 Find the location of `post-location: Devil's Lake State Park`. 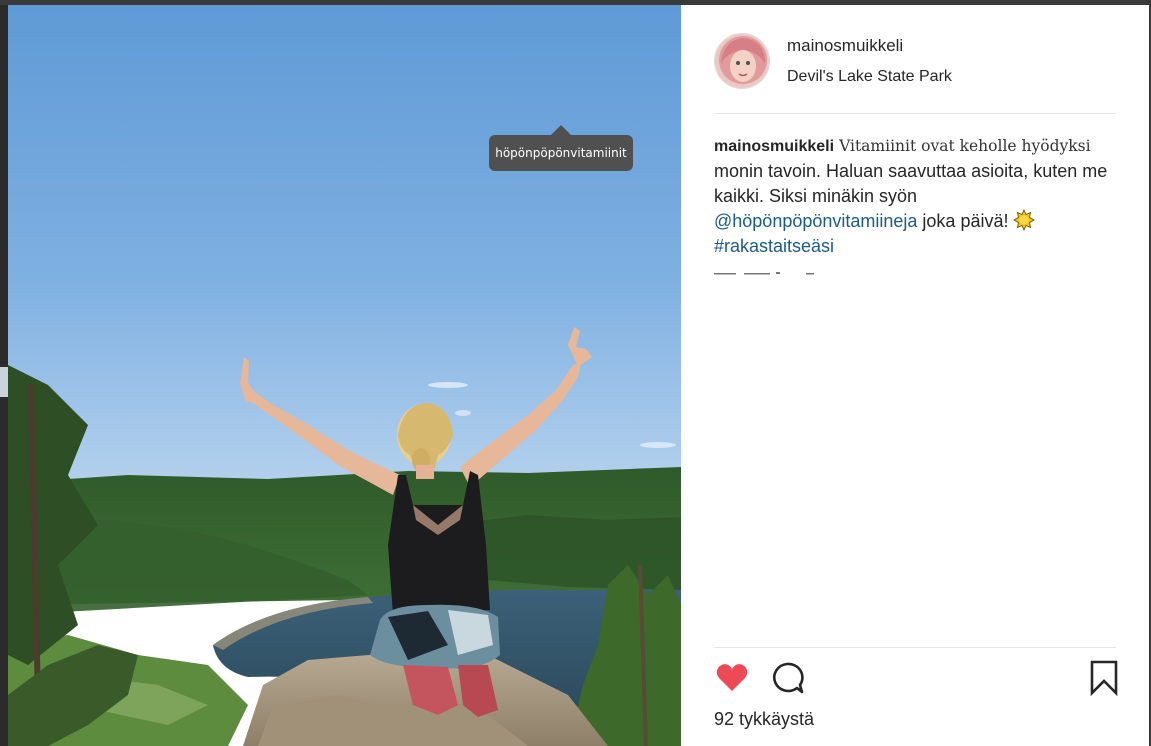

post-location: Devil's Lake State Park is located at coordinates (869, 77).